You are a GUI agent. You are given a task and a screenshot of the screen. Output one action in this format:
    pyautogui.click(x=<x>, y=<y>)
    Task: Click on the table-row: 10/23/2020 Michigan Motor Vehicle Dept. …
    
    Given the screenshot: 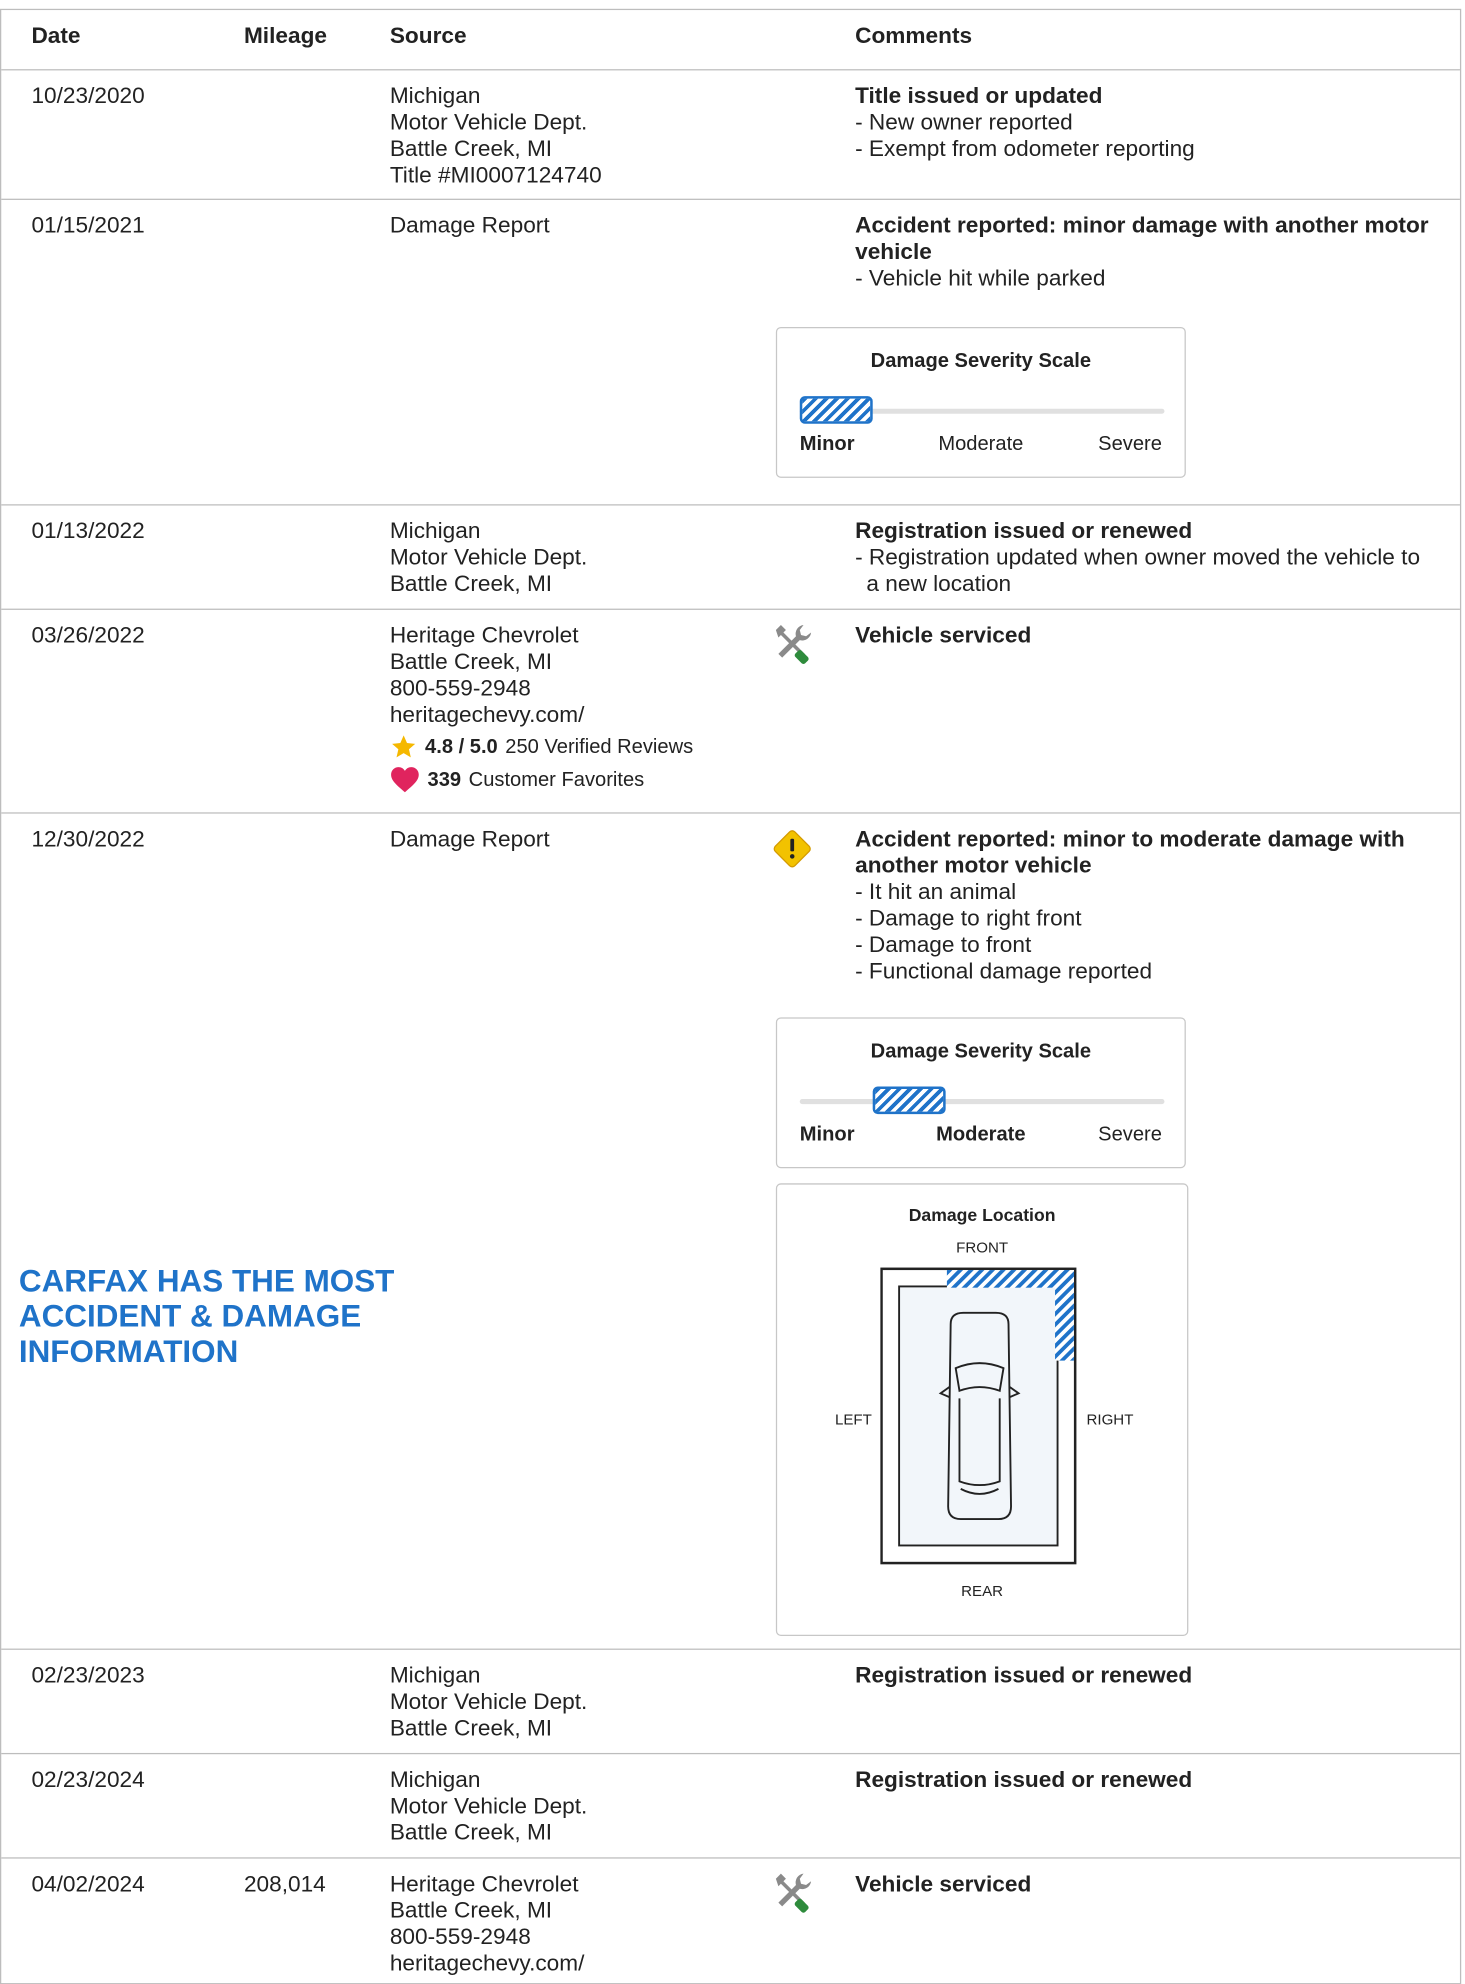 What is the action you would take?
    pyautogui.click(x=730, y=134)
    